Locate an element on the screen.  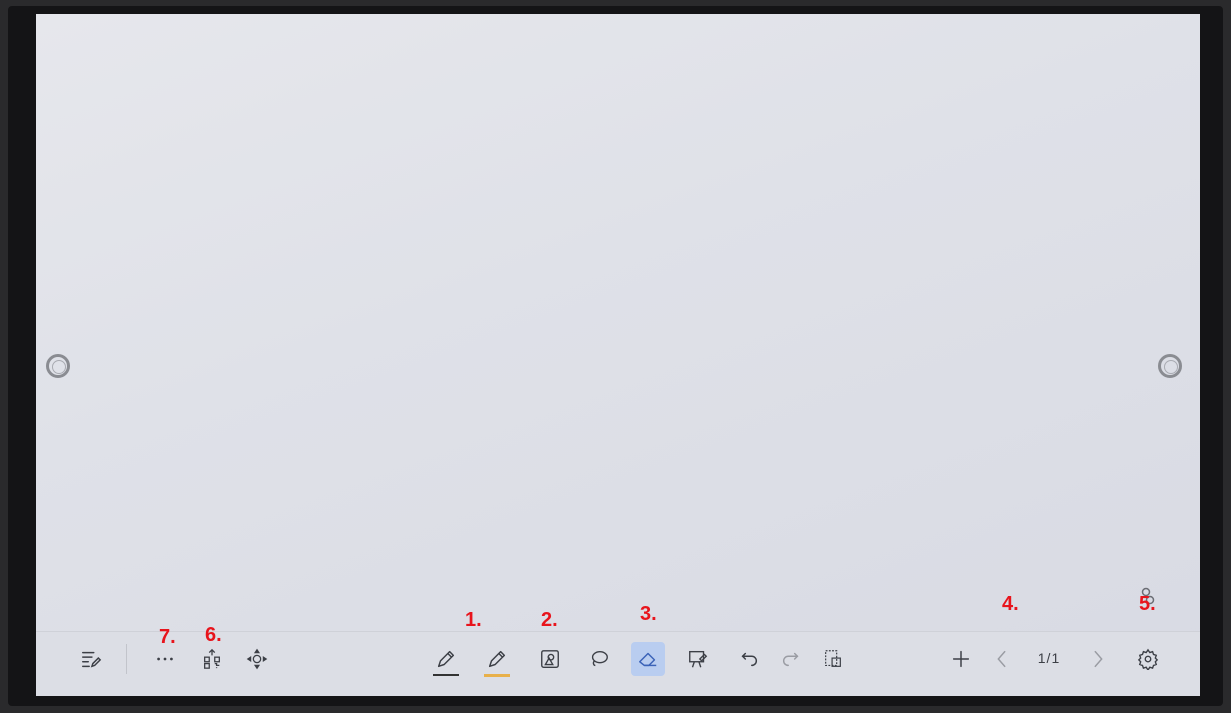
insert-board-button is located at coordinates (698, 659).